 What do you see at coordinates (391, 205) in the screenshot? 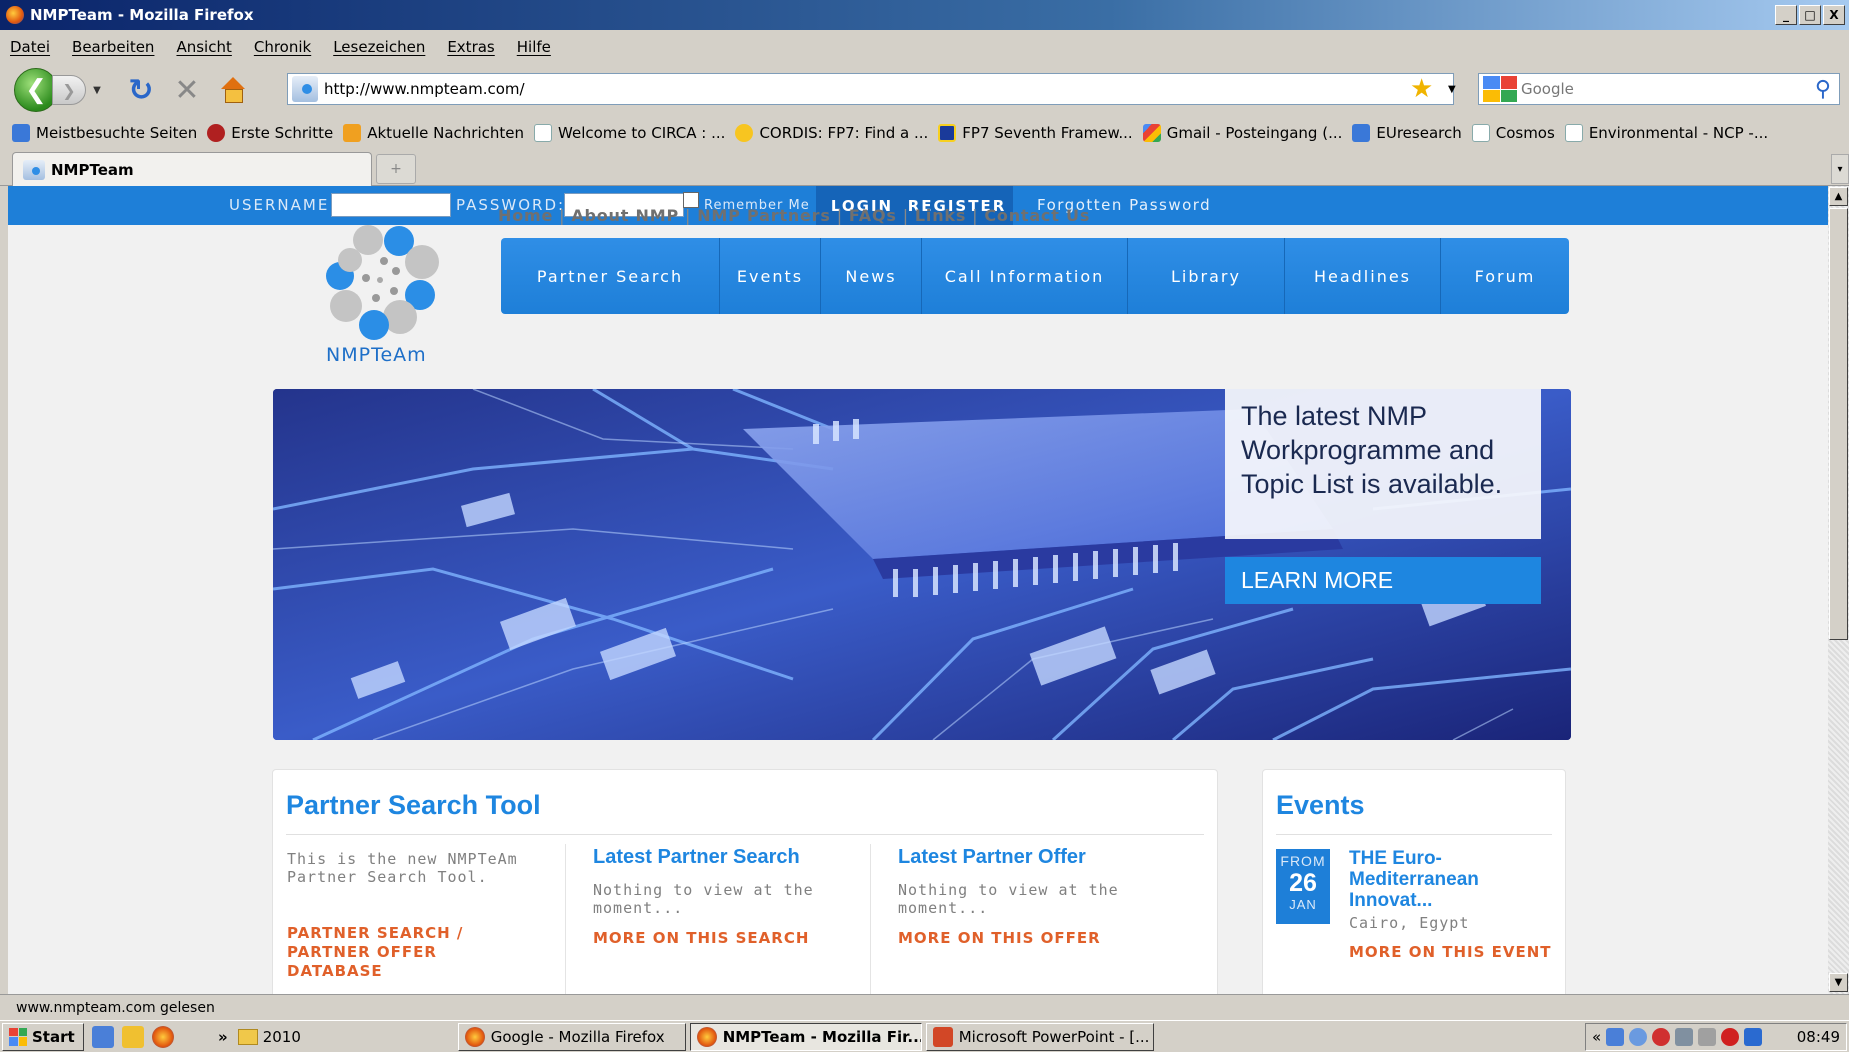
I see `username-input` at bounding box center [391, 205].